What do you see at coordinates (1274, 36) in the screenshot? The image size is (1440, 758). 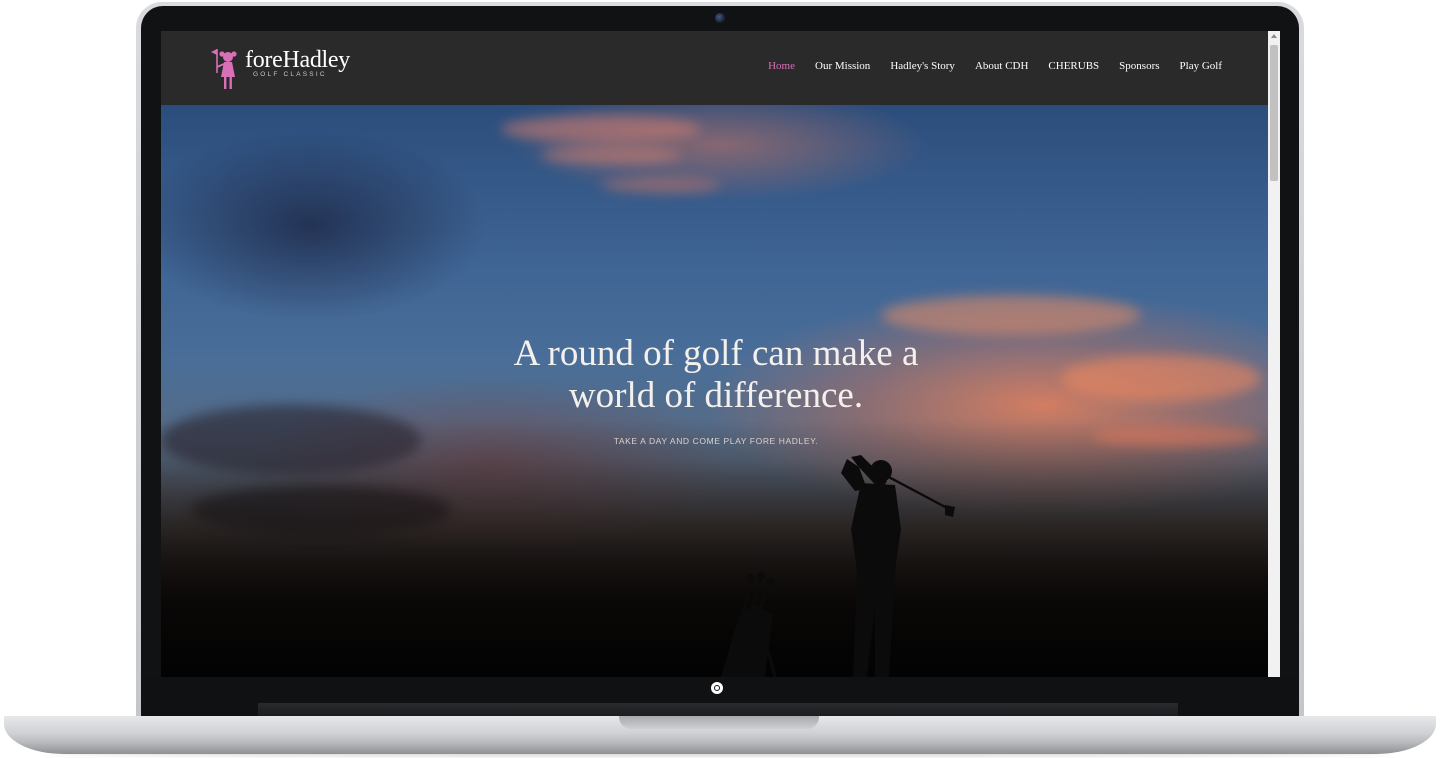 I see `scroll-up-arrow-icon` at bounding box center [1274, 36].